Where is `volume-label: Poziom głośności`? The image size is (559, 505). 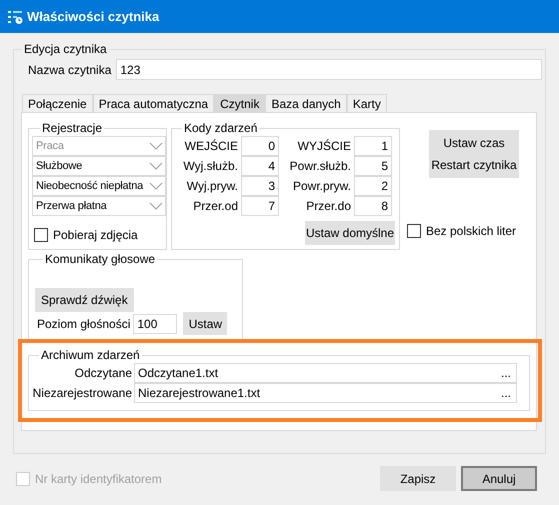
volume-label: Poziom głośności is located at coordinates (83, 324).